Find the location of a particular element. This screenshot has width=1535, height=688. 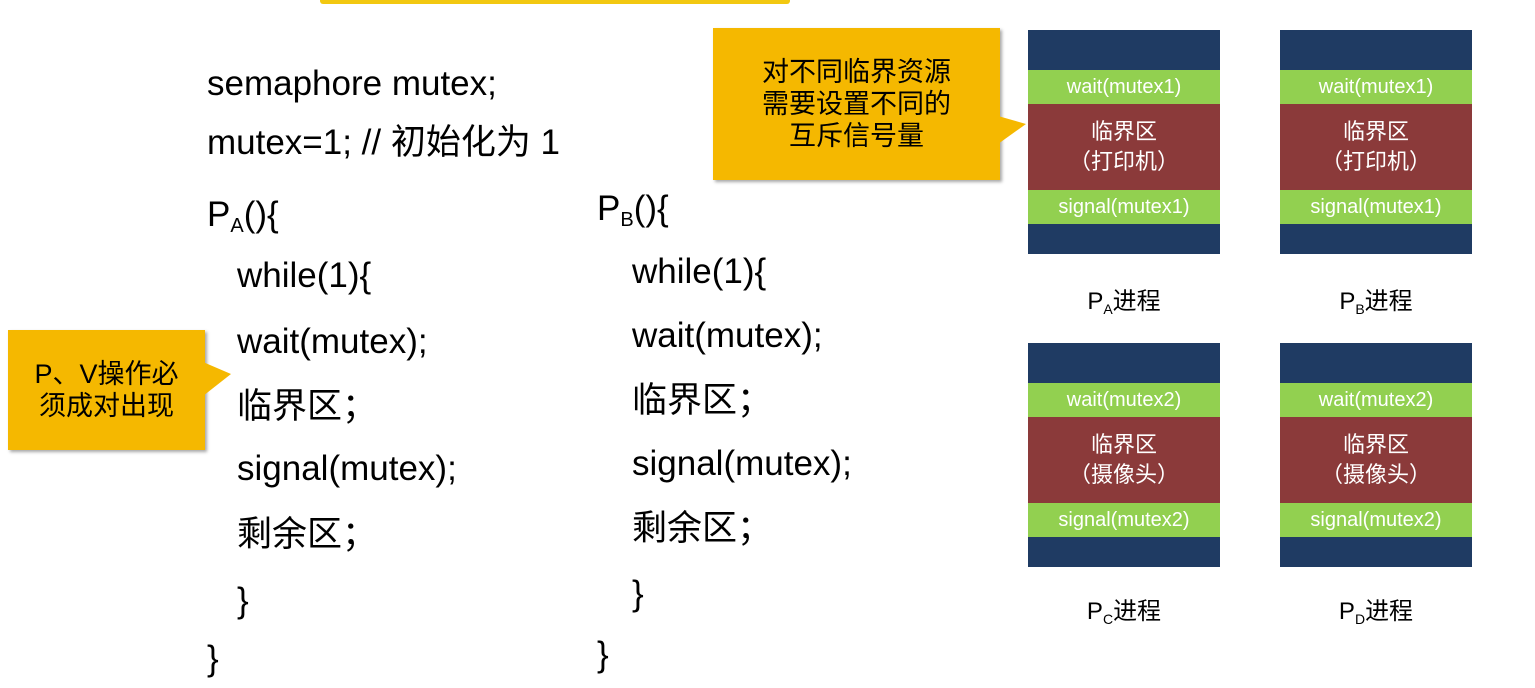

callout-mutex-line-3: 互斥信号量 is located at coordinates (856, 136).